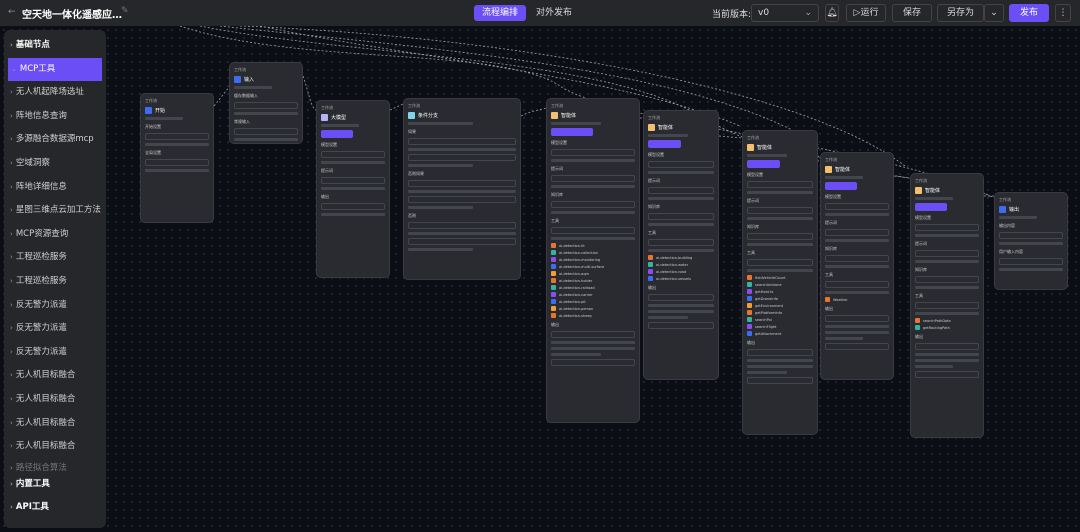 Image resolution: width=1080 pixels, height=532 pixels. What do you see at coordinates (593, 273) in the screenshot?
I see `tool-item: ai-detection-aqm` at bounding box center [593, 273].